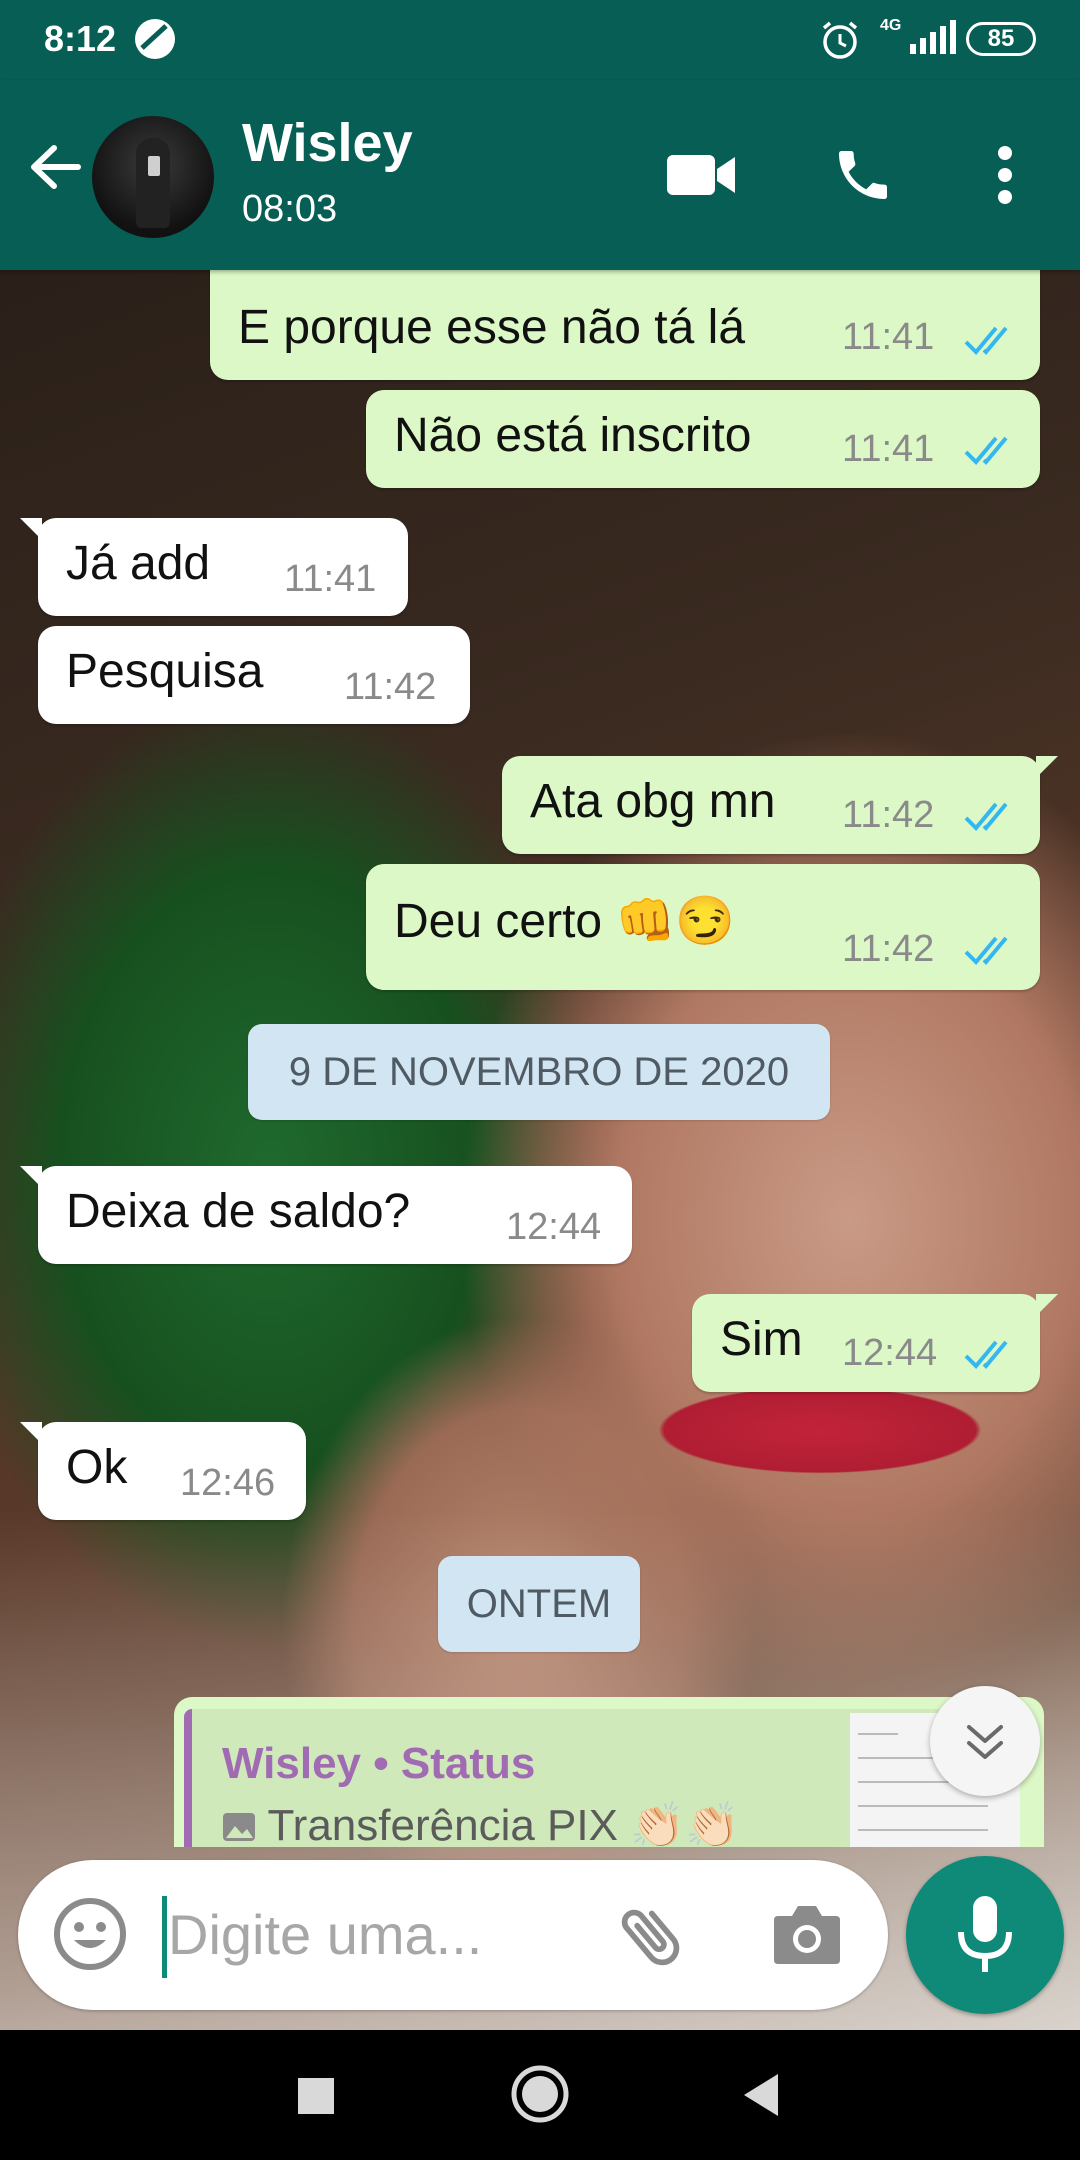 The height and width of the screenshot is (2160, 1080). I want to click on message-outgoing: Deu certo 👊😏 11:42, so click(703, 927).